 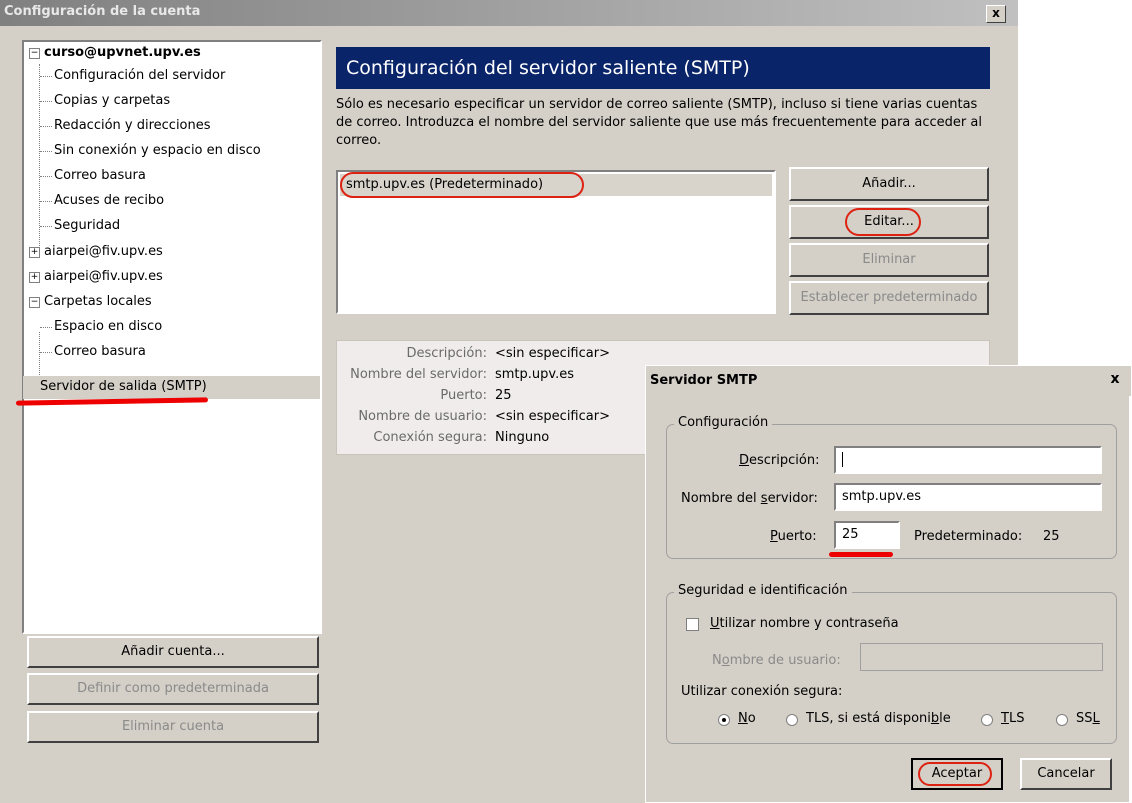 I want to click on server-list: smtp.upv.es (Predeterminado), so click(x=556, y=242).